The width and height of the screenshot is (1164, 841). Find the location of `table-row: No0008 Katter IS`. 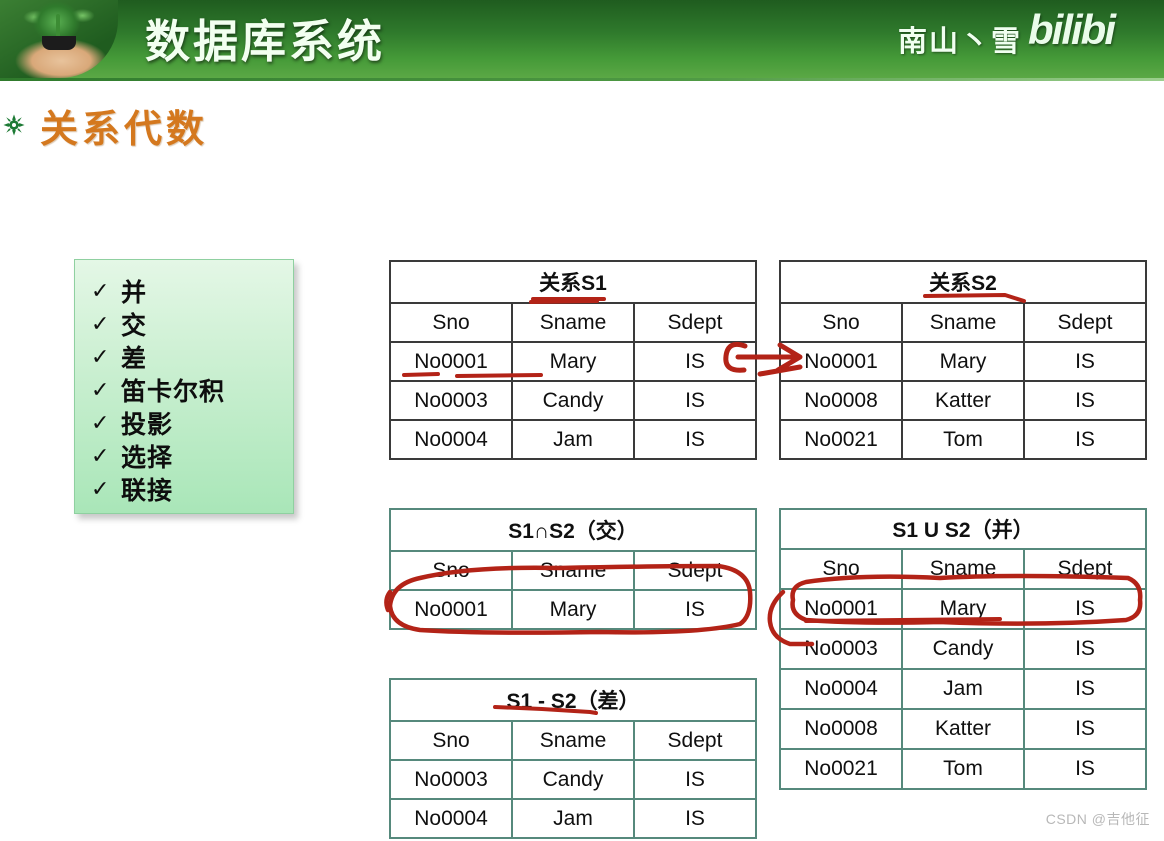

table-row: No0008 Katter IS is located at coordinates (963, 400).